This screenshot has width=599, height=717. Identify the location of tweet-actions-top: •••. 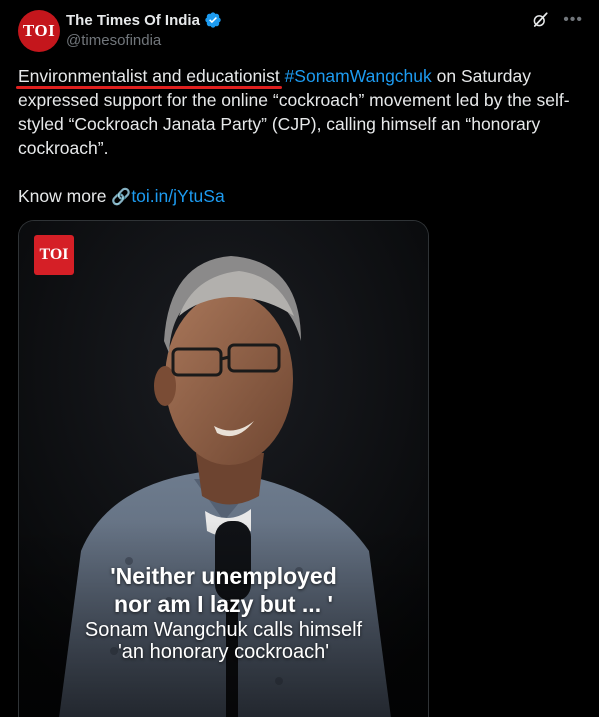
(557, 20).